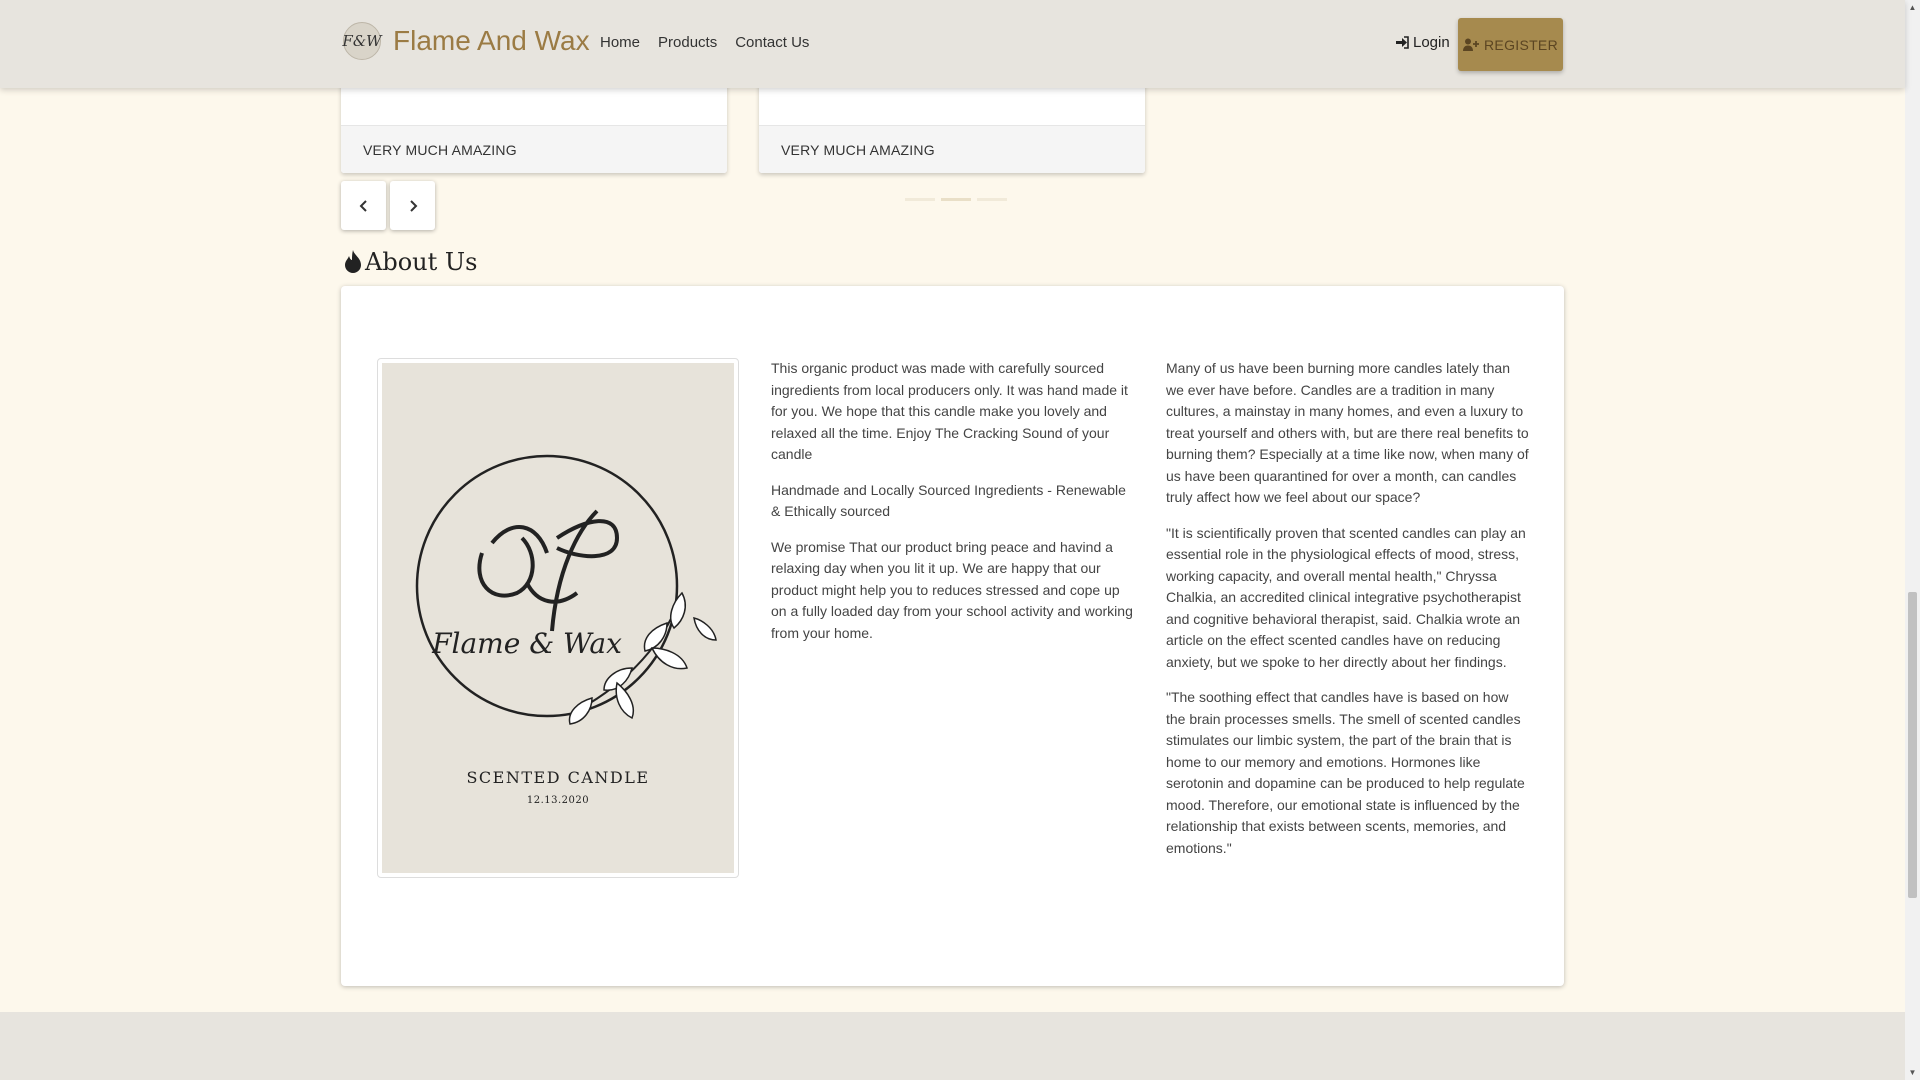 This screenshot has height=1080, width=1920. I want to click on brand-name: Flame And Wax, so click(491, 40).